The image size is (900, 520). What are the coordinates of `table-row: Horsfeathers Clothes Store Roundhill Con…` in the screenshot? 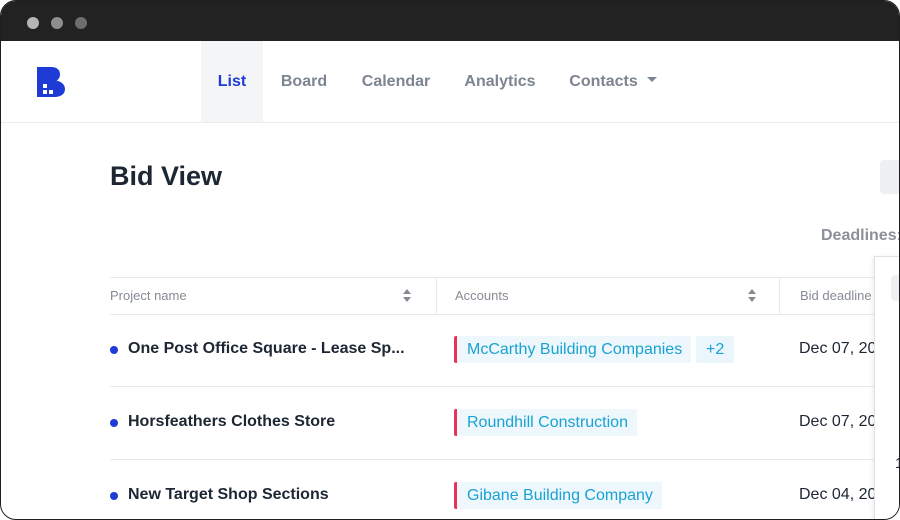 It's located at (504, 423).